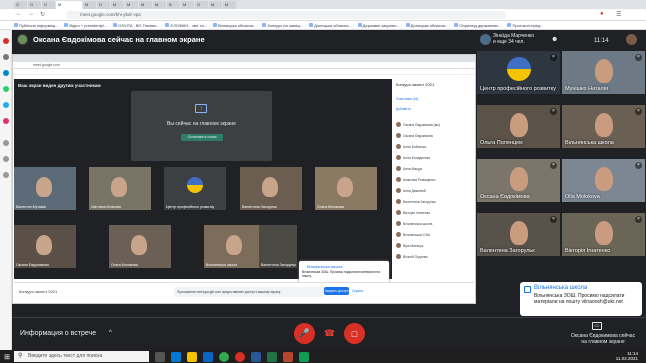 The height and width of the screenshot is (363, 646). Describe the element at coordinates (603, 234) in the screenshot. I see `participant-tile: × Вікторія Ігнатенко` at that location.